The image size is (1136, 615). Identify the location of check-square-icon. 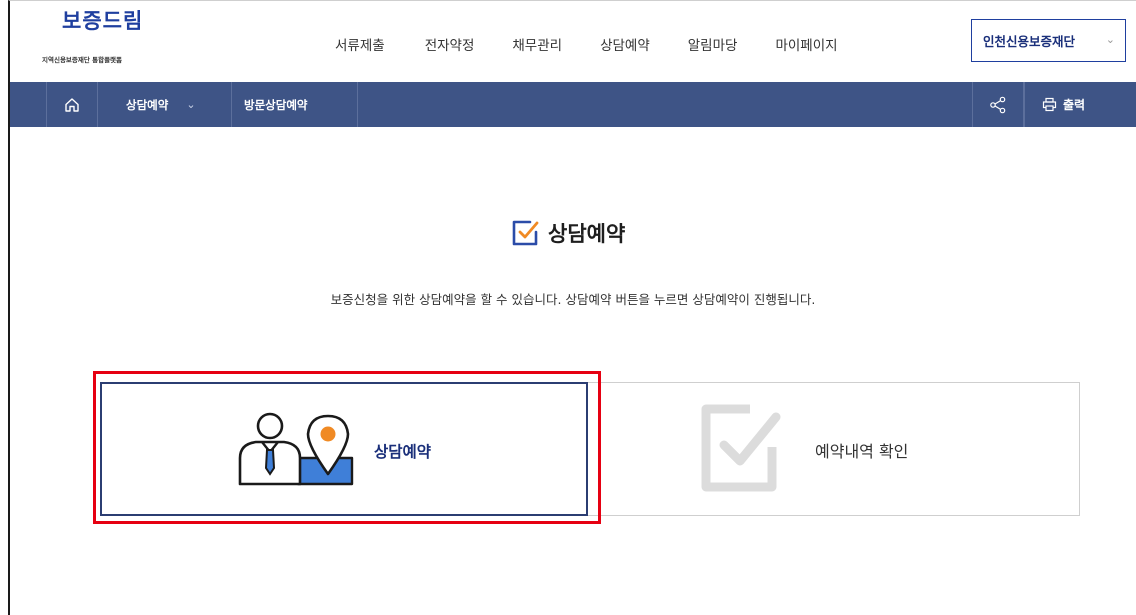
(525, 233).